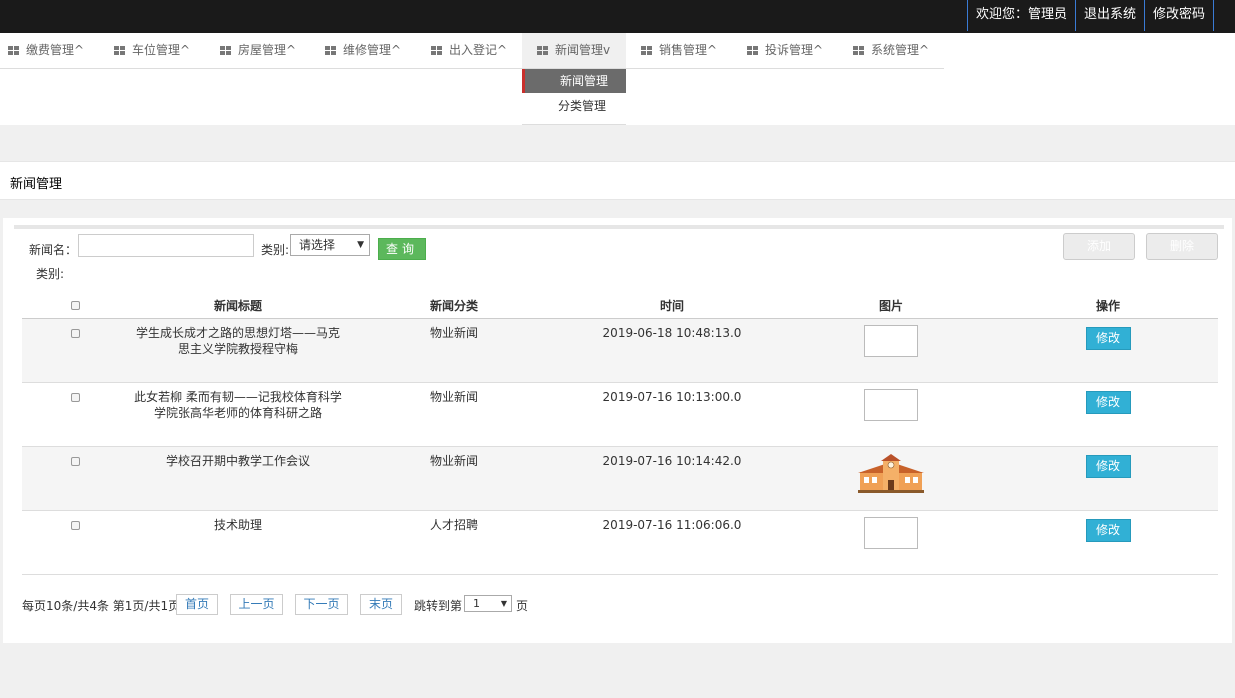  What do you see at coordinates (794, 50) in the screenshot?
I see `nav-label: 投诉管理^` at bounding box center [794, 50].